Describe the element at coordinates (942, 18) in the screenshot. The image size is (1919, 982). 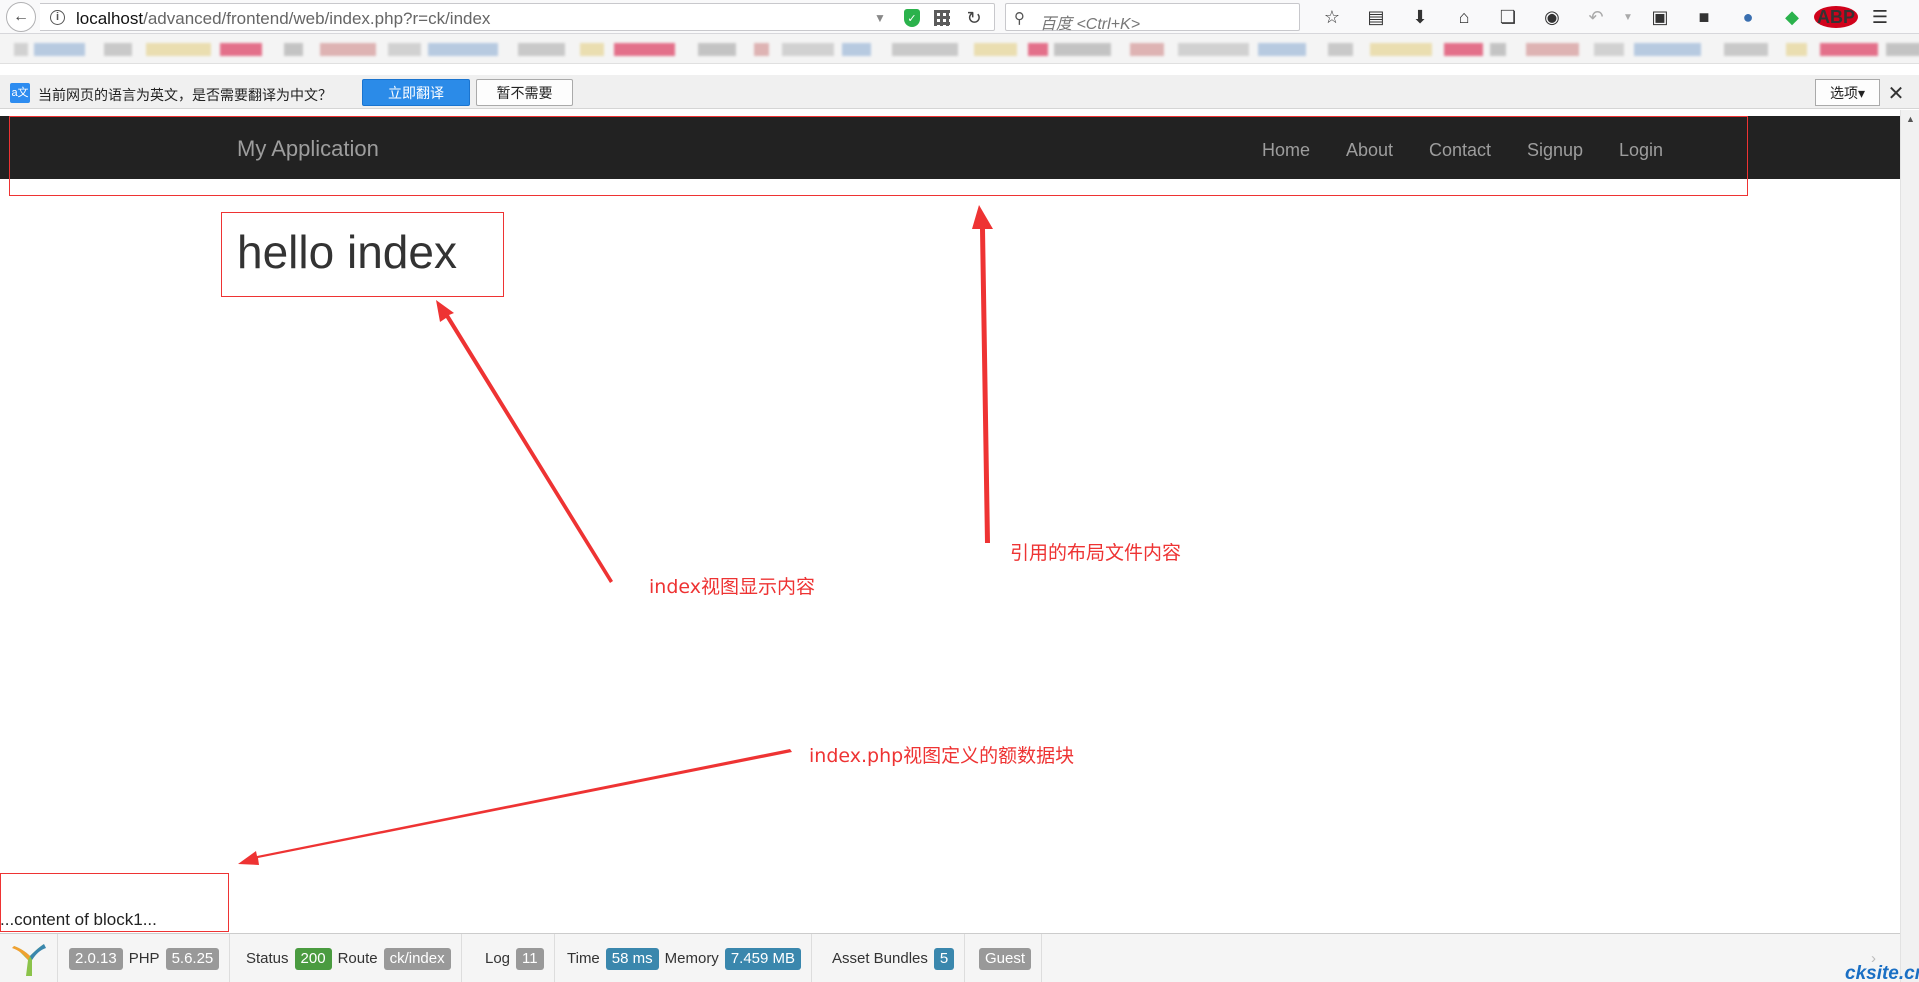
I see `qr-code-icon` at that location.